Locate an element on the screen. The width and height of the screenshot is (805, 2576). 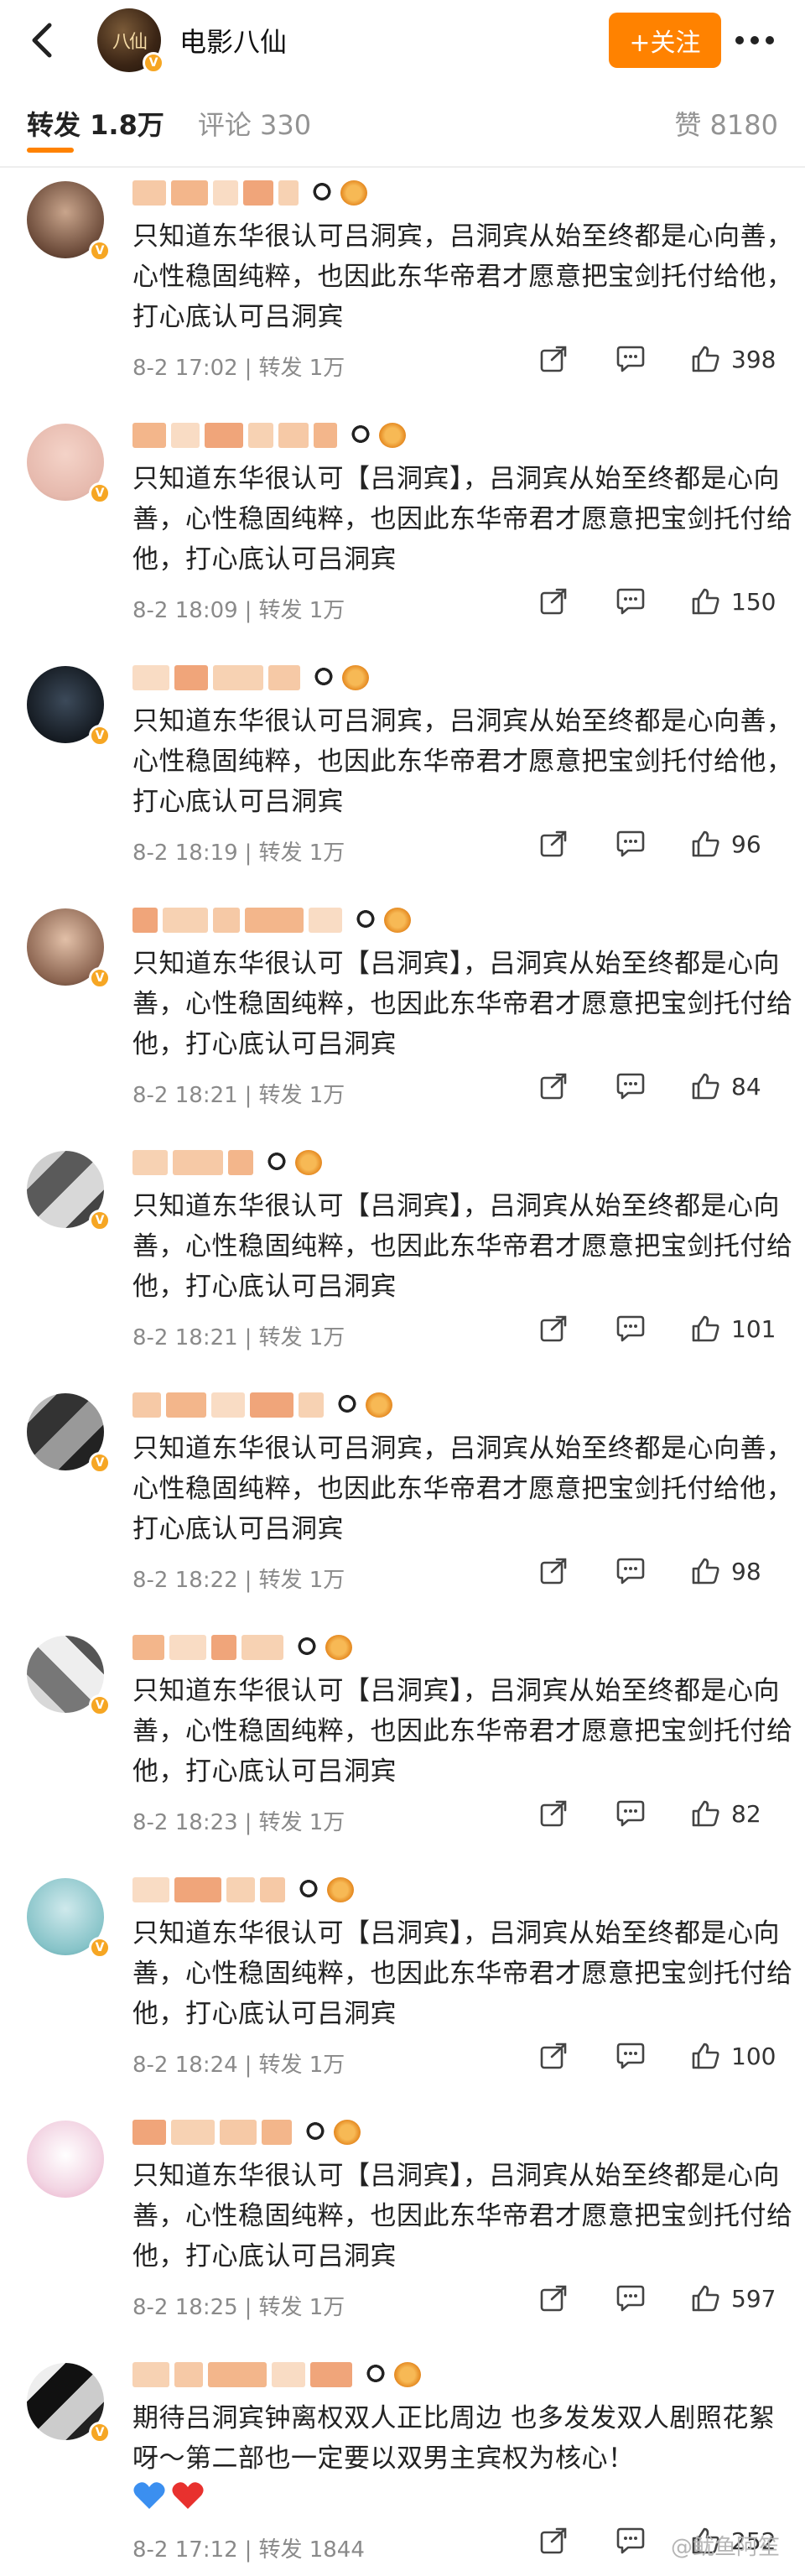
like-count: 150 is located at coordinates (753, 601).